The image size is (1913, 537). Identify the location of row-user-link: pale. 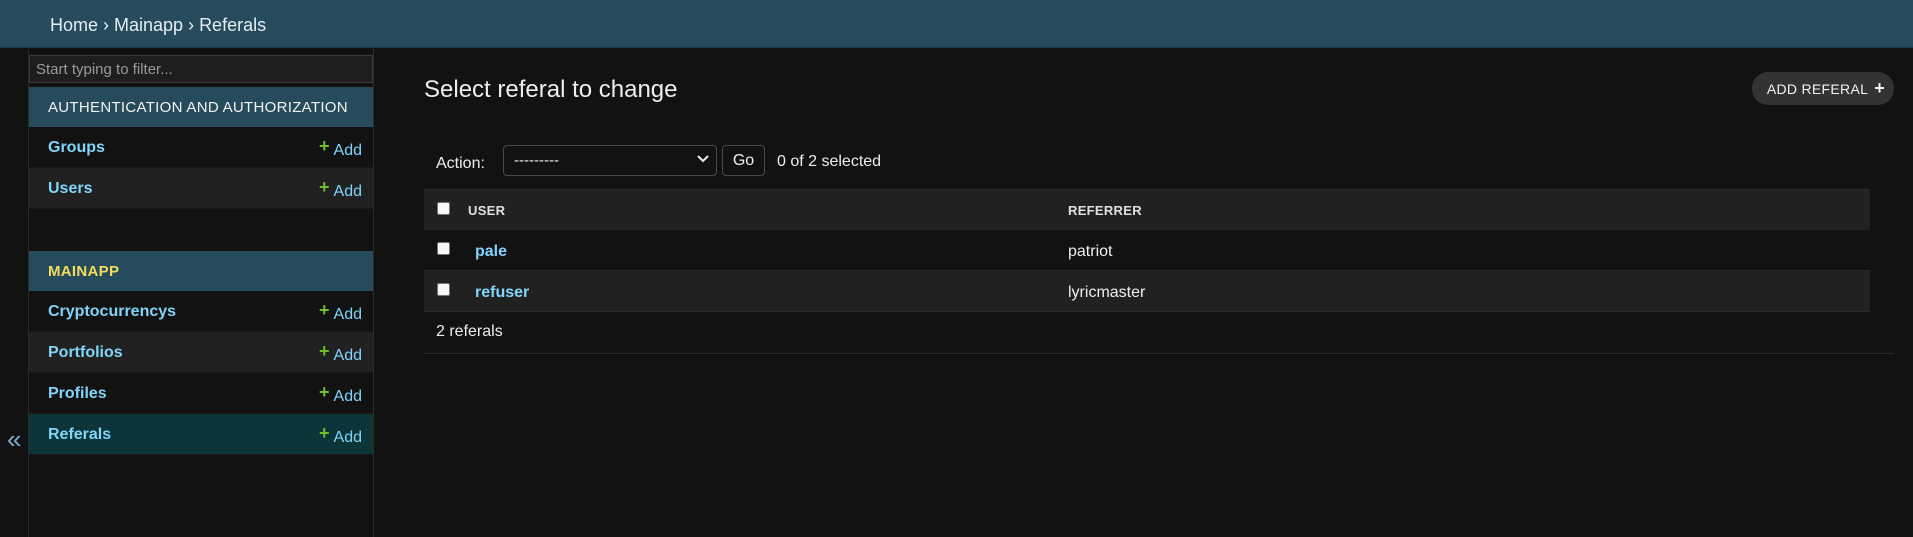
(491, 252).